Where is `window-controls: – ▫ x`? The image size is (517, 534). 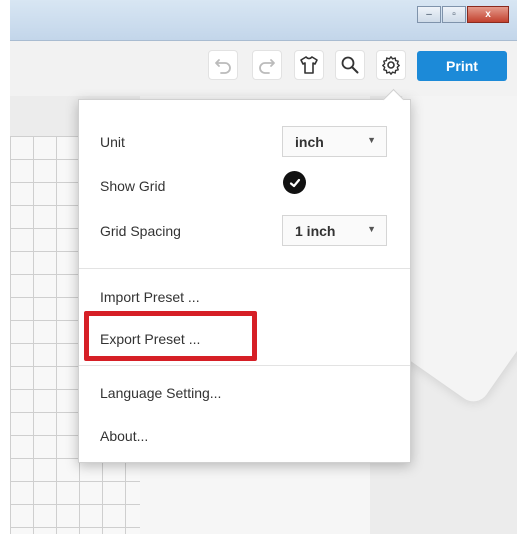 window-controls: – ▫ x is located at coordinates (463, 14).